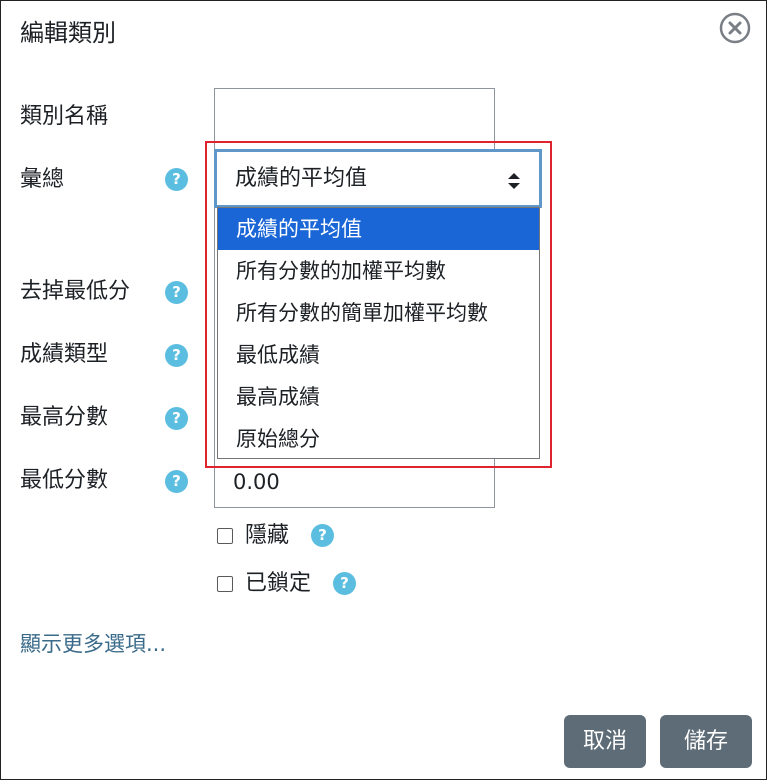 The height and width of the screenshot is (780, 767). I want to click on aggregation-help-icon: ?, so click(176, 179).